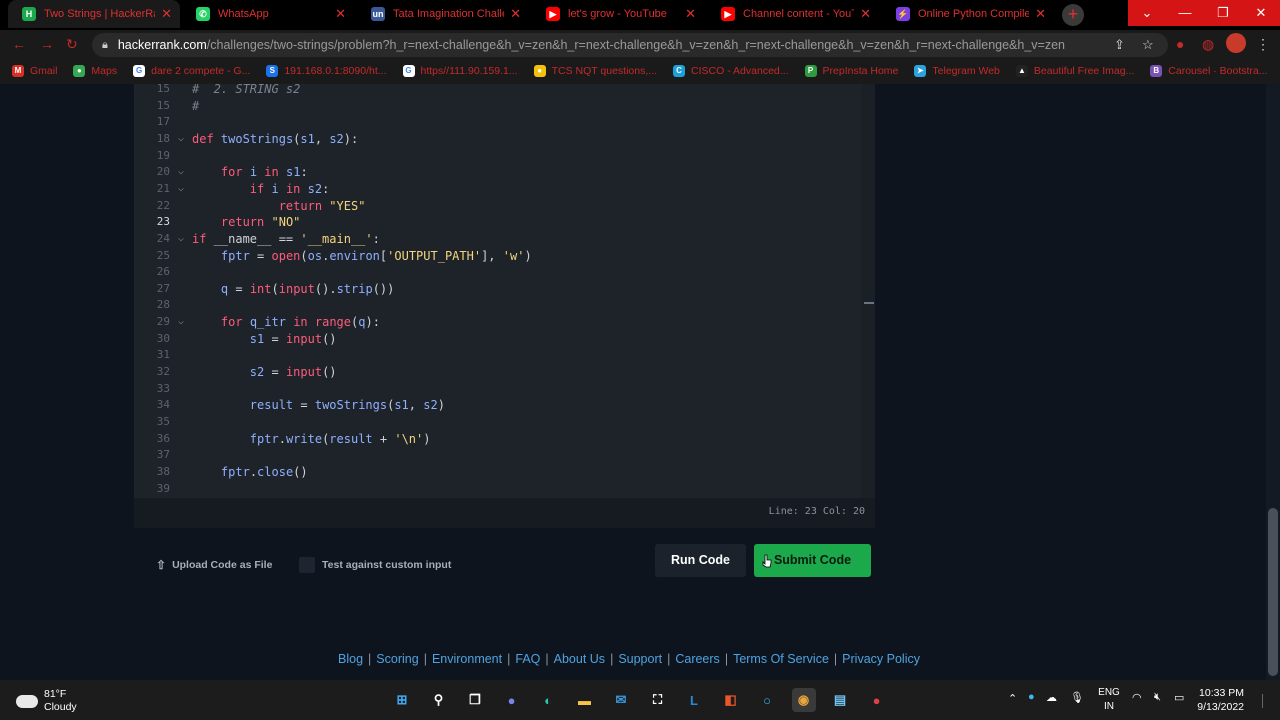 This screenshot has width=1280, height=720. I want to click on new-tab-button: +, so click(1073, 15).